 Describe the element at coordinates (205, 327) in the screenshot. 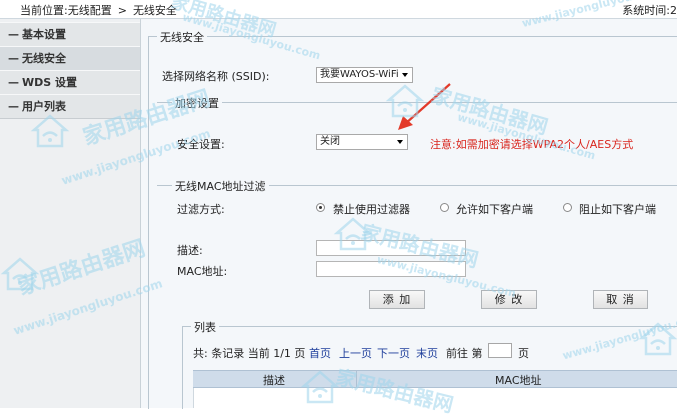

I see `list-legend: 列表` at that location.